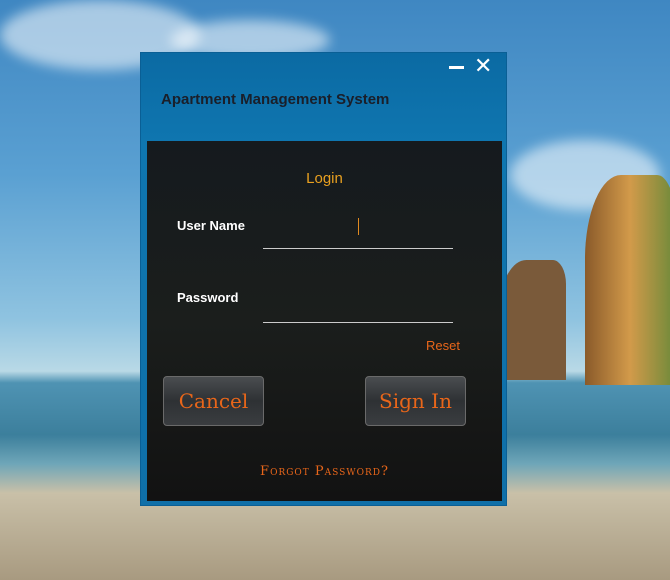 The image size is (670, 580). I want to click on reset-link: Reset, so click(443, 345).